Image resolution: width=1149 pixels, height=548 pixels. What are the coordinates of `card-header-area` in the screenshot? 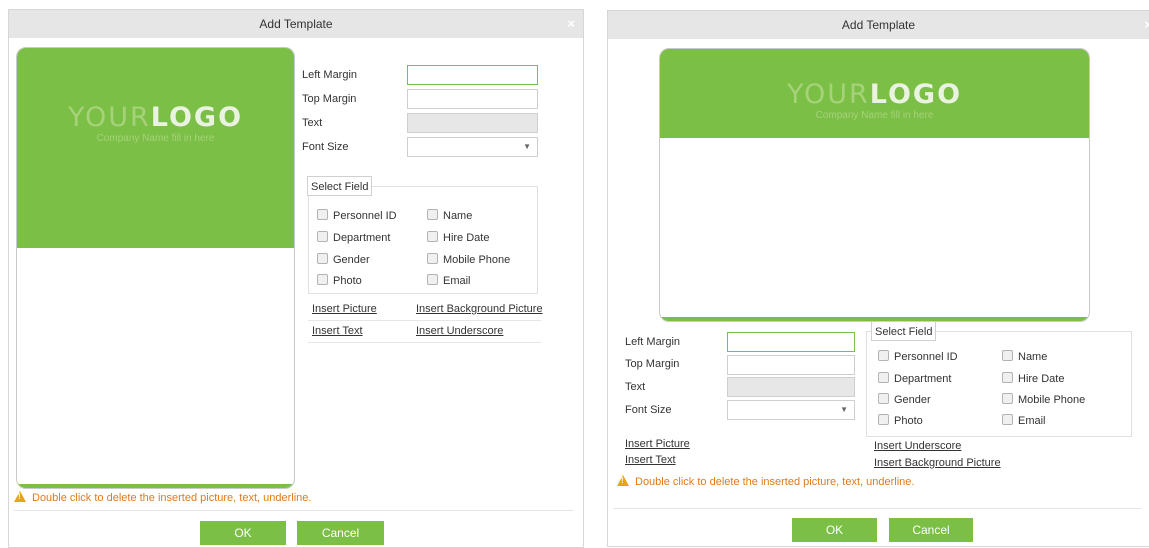 It's located at (155, 148).